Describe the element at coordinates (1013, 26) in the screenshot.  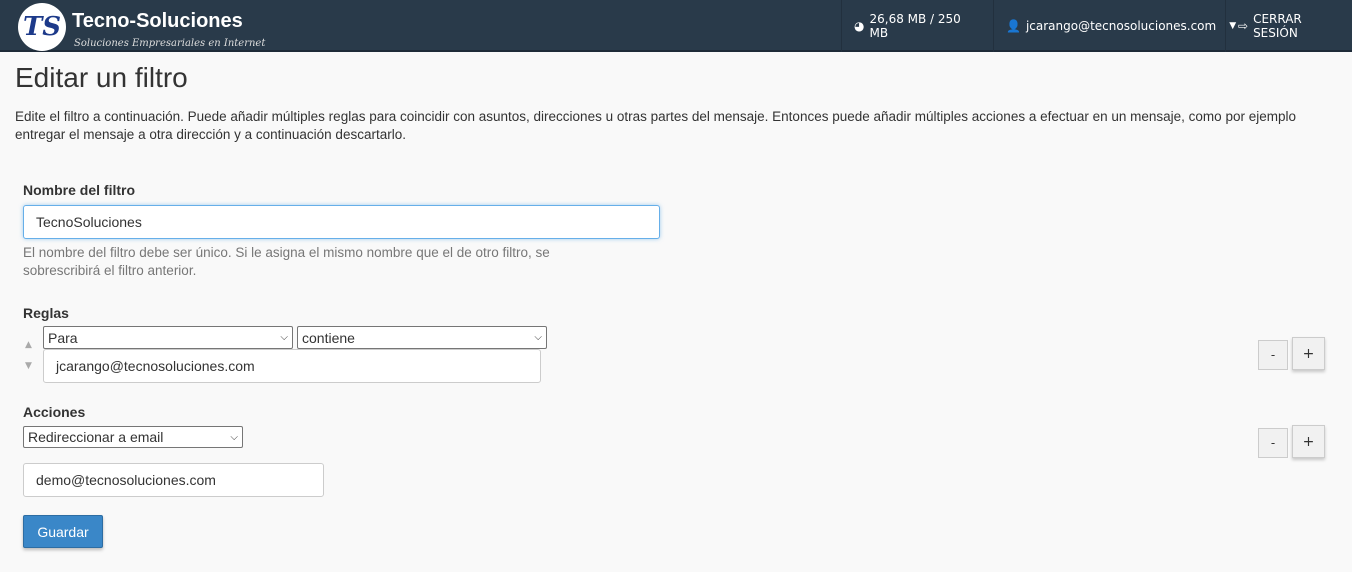
I see `user-icon: 👤` at that location.